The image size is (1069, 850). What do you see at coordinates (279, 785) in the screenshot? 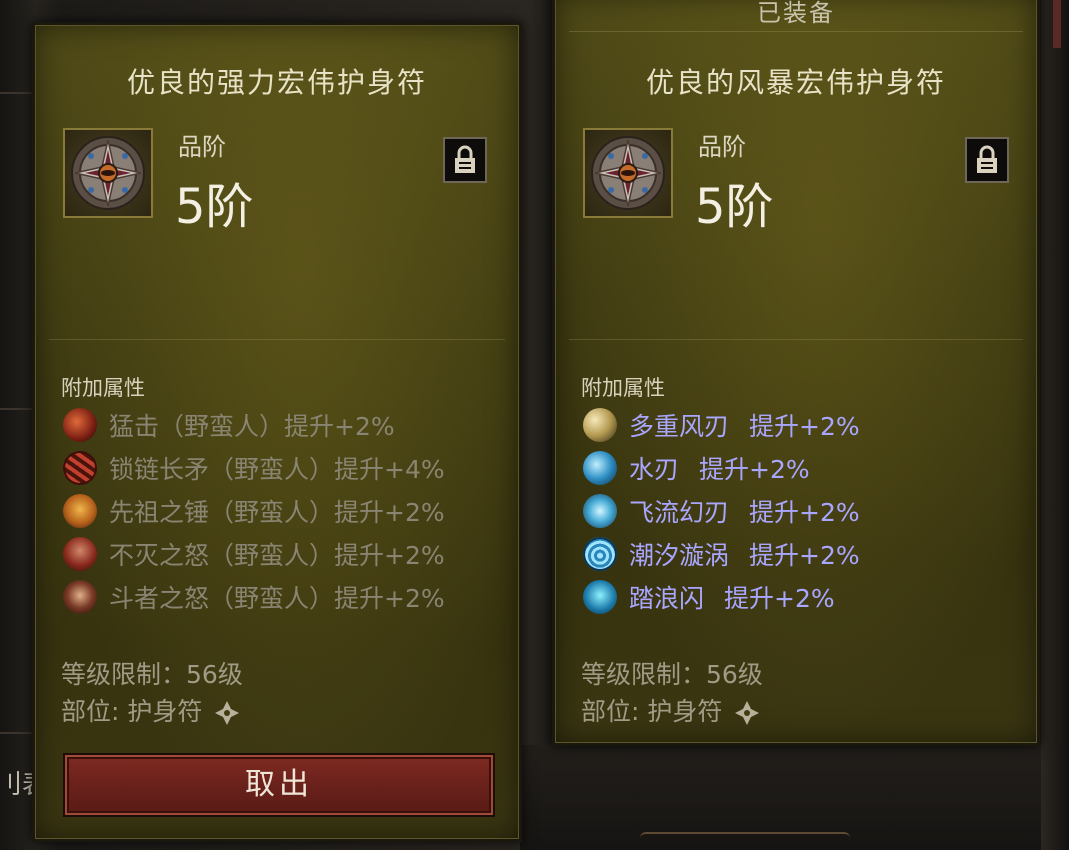
I see `take-out-button: 取出` at bounding box center [279, 785].